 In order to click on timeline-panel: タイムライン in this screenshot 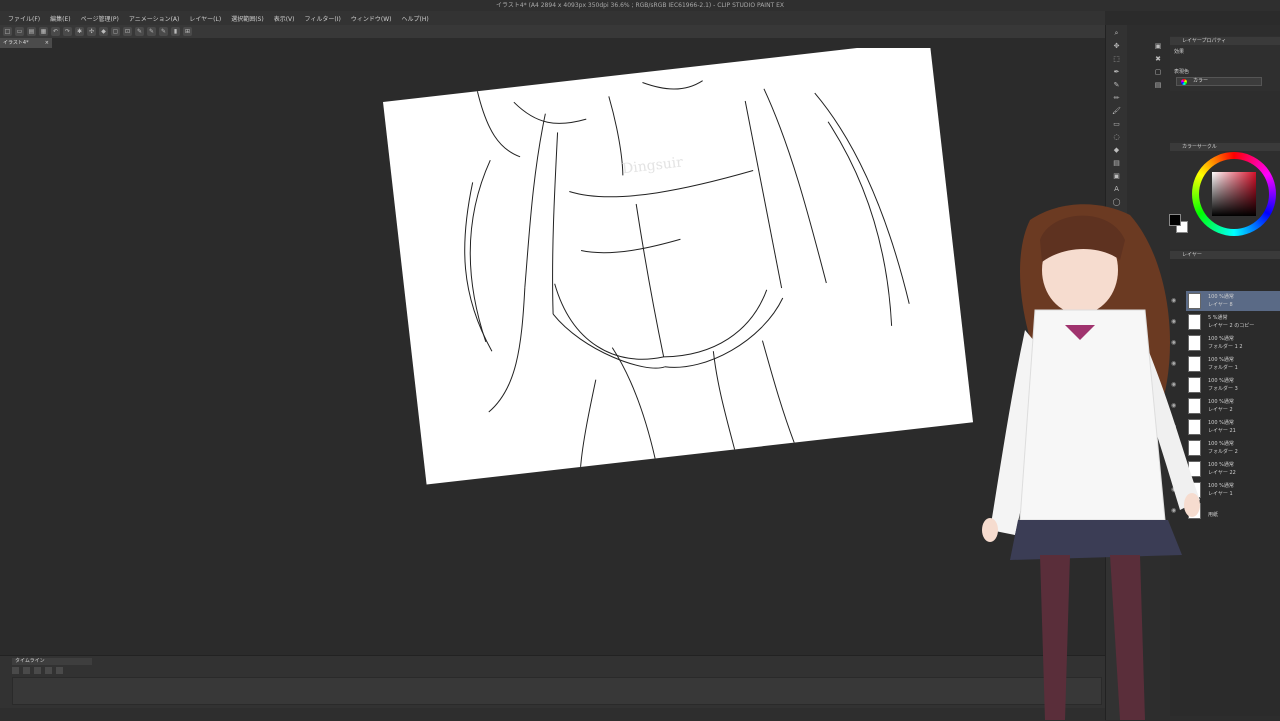, I will do `click(552, 688)`.